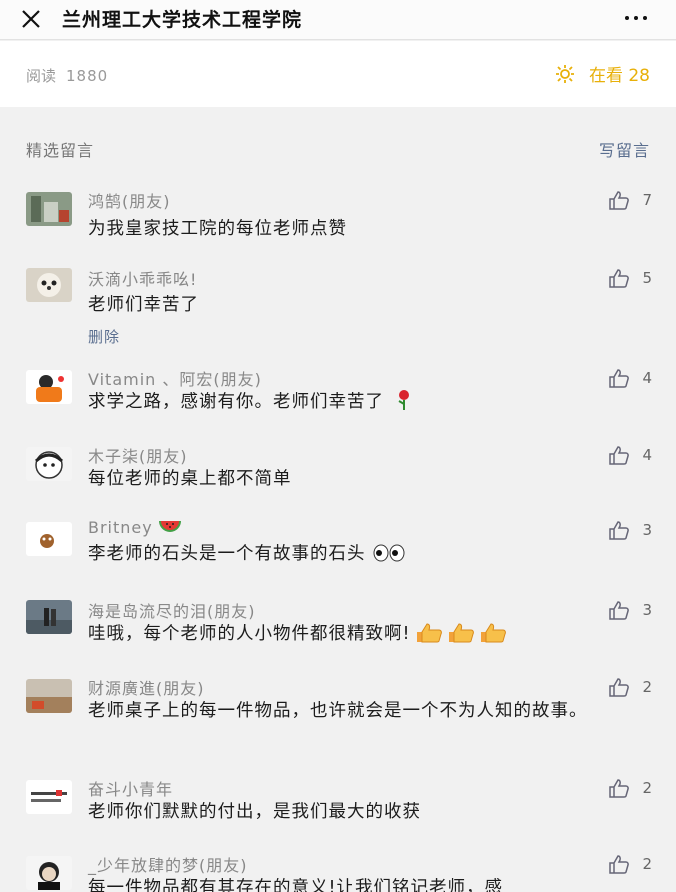 This screenshot has width=676, height=892. What do you see at coordinates (564, 73) in the screenshot?
I see `looking-icon` at bounding box center [564, 73].